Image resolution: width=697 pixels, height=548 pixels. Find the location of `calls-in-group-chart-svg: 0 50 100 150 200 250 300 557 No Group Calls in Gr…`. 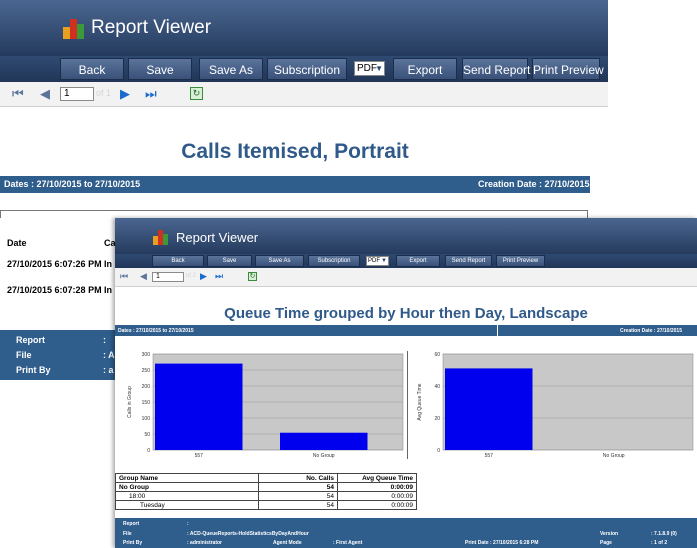

calls-in-group-chart-svg: 0 50 100 150 200 250 300 557 No Group Calls in Gr… is located at coordinates (265, 405).